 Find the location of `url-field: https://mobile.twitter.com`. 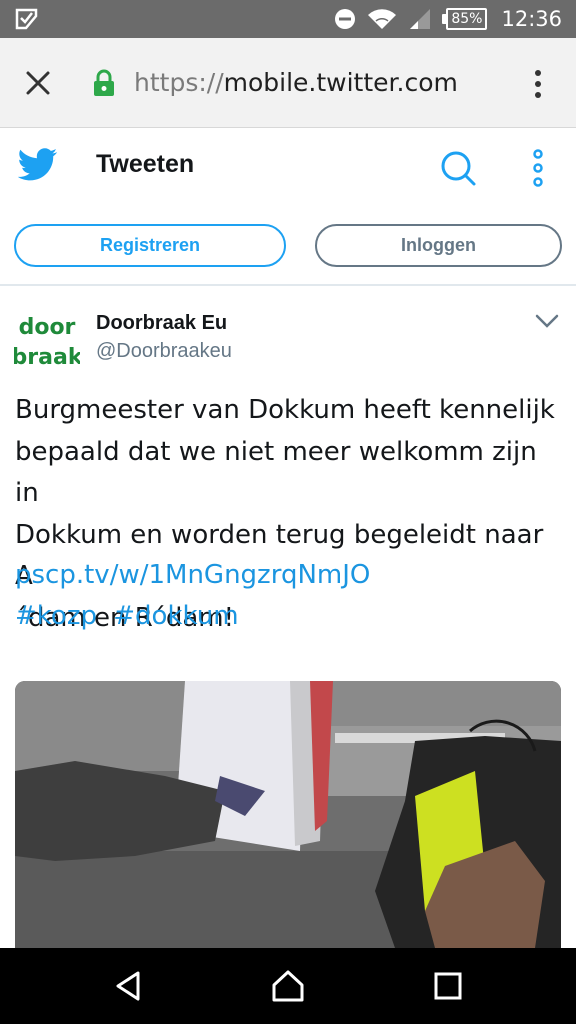

url-field: https://mobile.twitter.com is located at coordinates (296, 82).